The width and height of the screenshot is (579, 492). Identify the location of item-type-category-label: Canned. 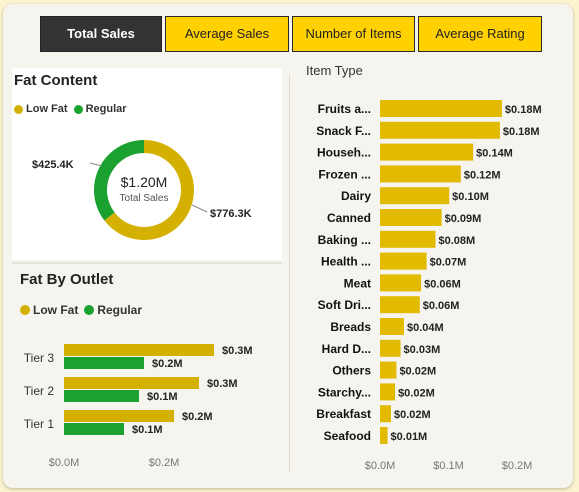
(349, 218).